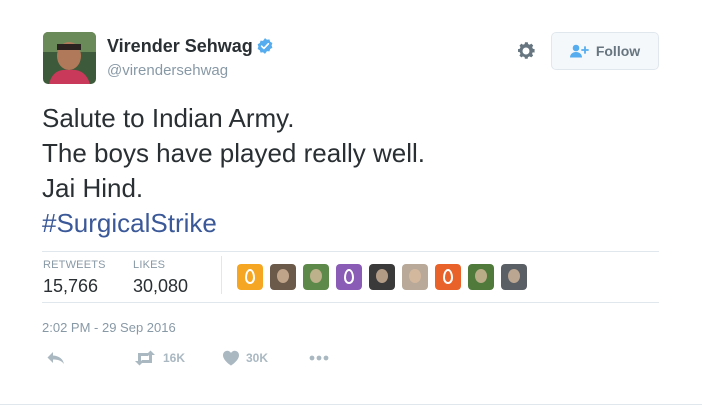  I want to click on reply-icon, so click(55, 358).